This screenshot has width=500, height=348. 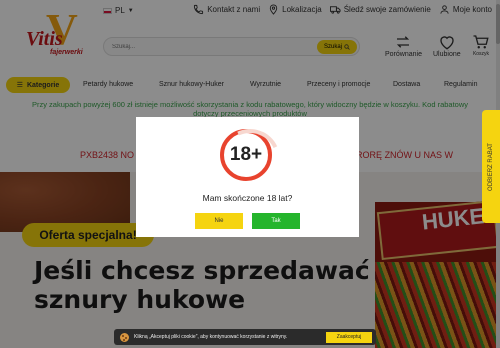 I want to click on age-yes-button: Tak, so click(x=276, y=221).